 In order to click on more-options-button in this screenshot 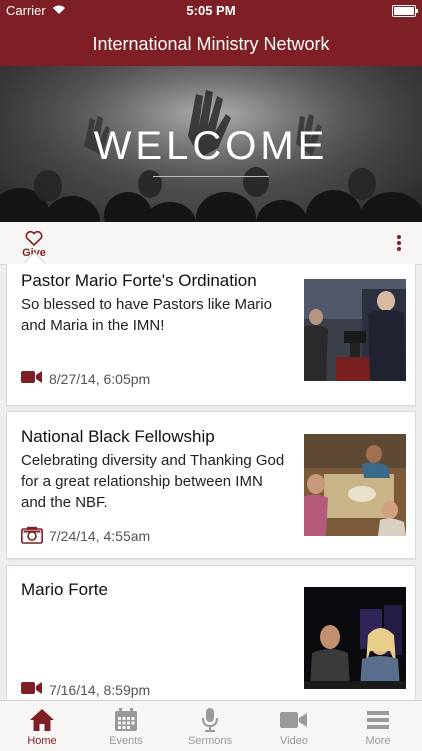, I will do `click(399, 244)`.